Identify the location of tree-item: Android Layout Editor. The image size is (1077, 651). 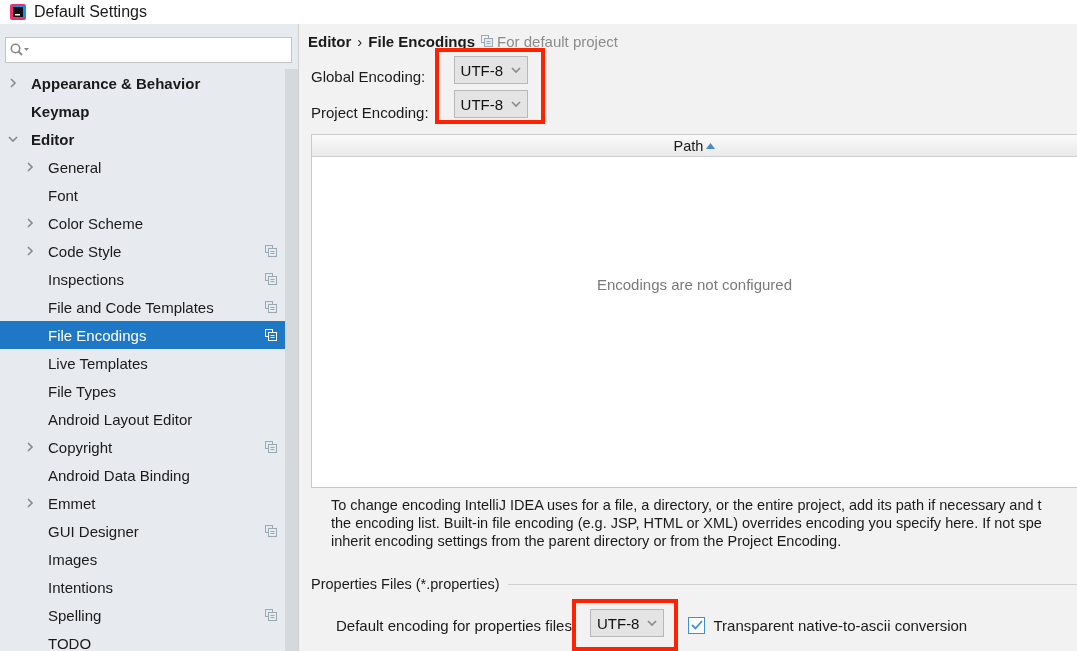
(142, 419).